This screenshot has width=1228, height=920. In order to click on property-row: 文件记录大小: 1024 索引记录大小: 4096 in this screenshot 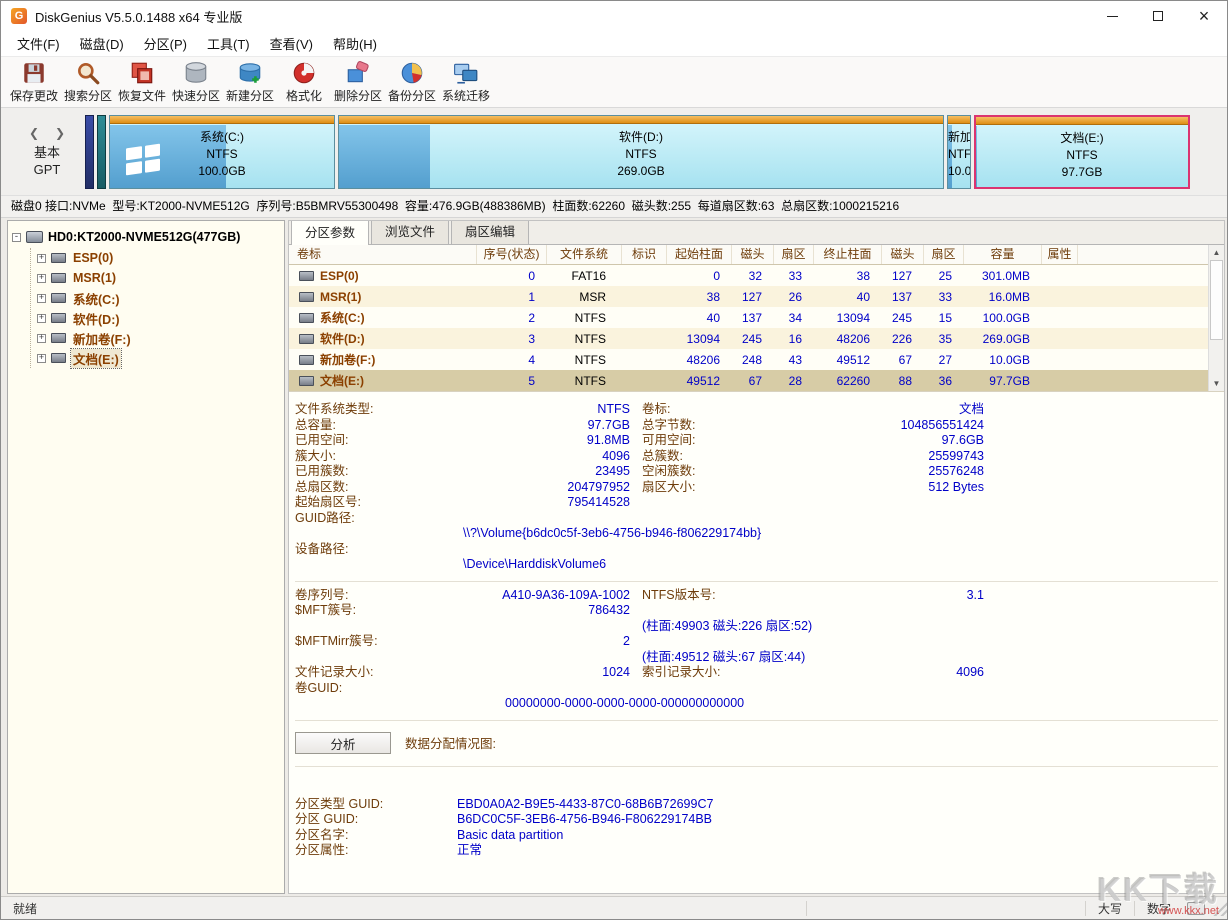, I will do `click(639, 672)`.